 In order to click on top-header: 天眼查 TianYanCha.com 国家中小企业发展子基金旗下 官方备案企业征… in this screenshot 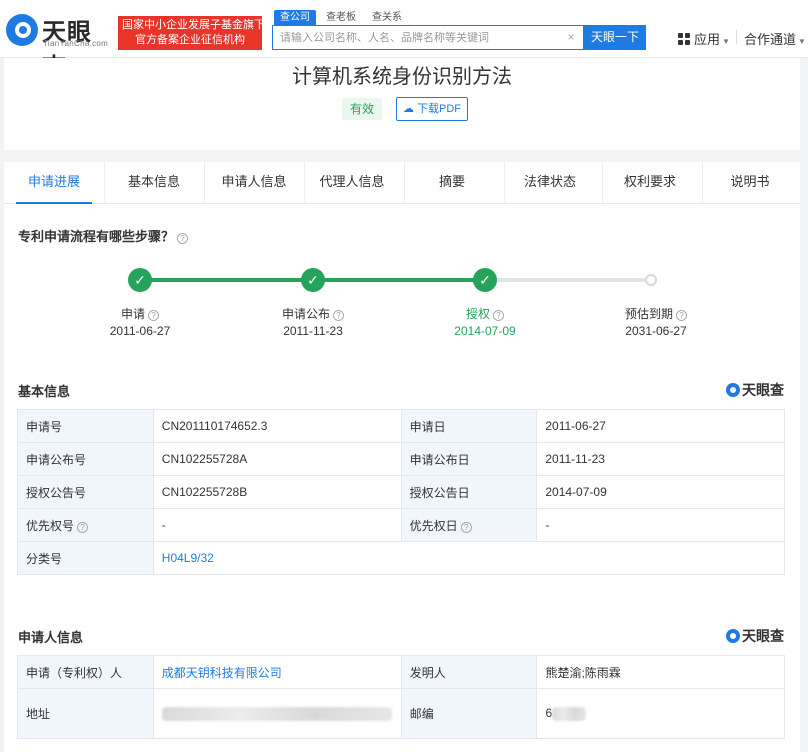, I will do `click(404, 40)`.